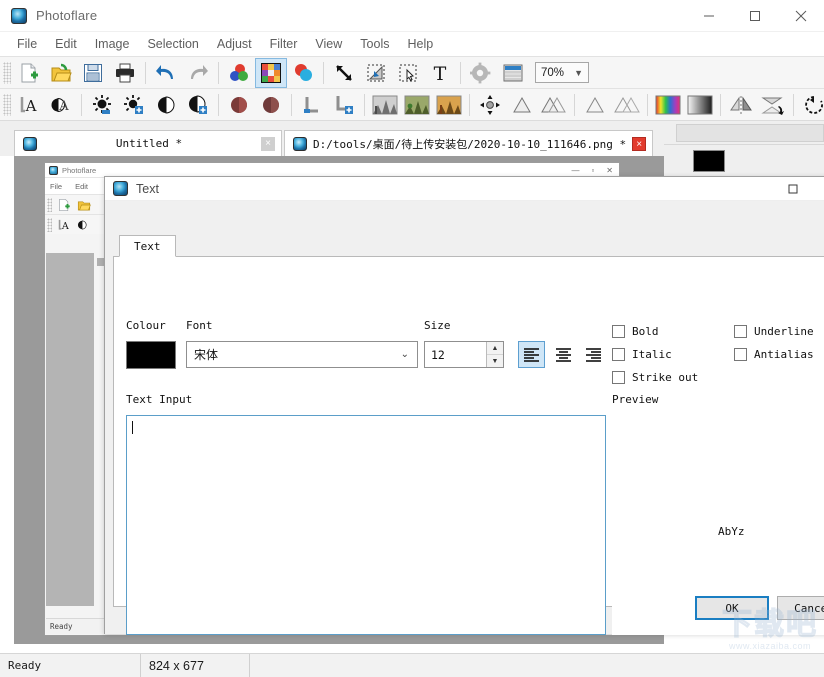  I want to click on contrast-plus-icon, so click(198, 105).